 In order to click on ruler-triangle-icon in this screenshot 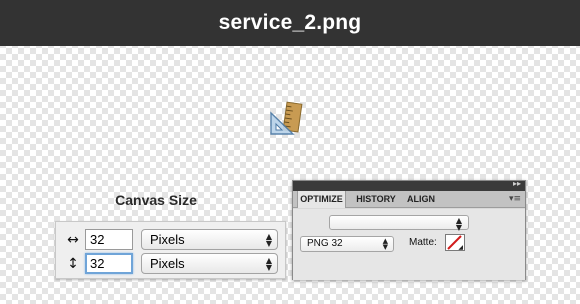, I will do `click(286, 119)`.